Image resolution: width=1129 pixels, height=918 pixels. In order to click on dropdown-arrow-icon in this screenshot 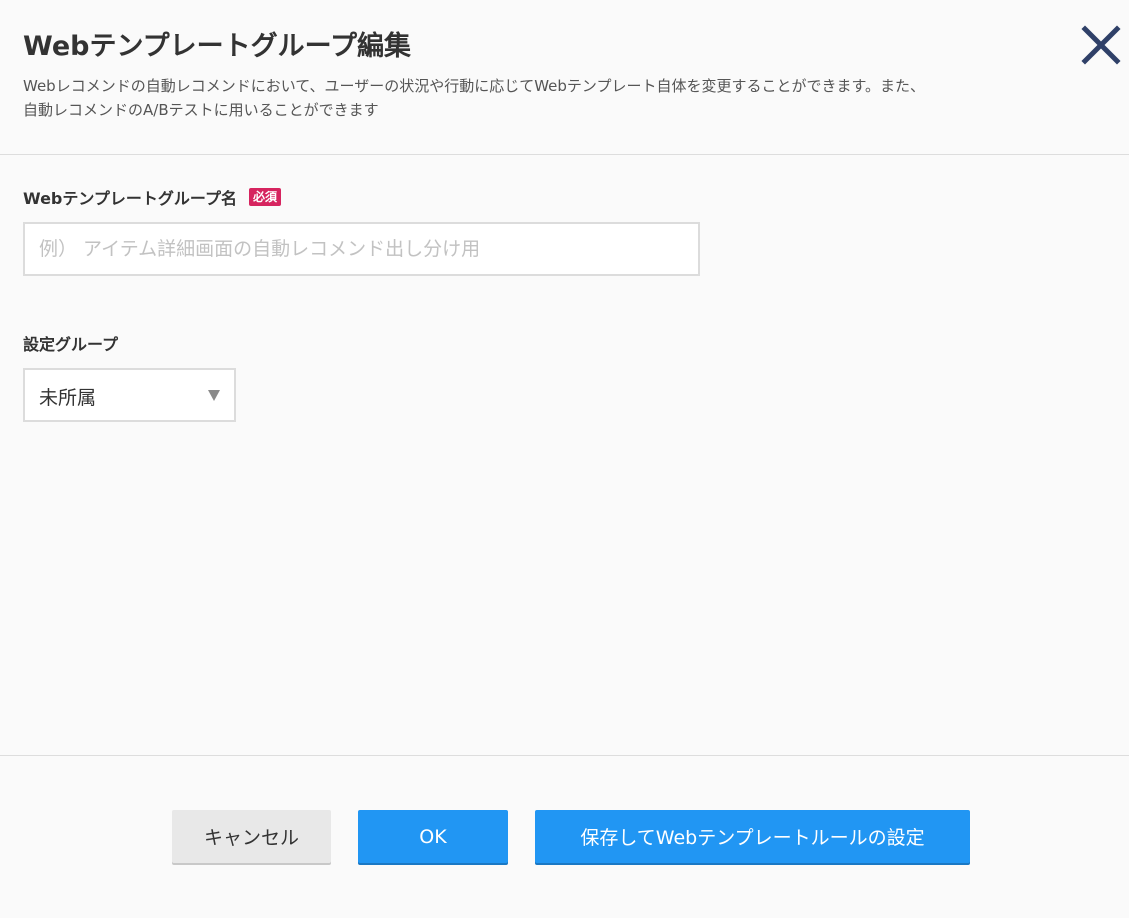, I will do `click(214, 395)`.